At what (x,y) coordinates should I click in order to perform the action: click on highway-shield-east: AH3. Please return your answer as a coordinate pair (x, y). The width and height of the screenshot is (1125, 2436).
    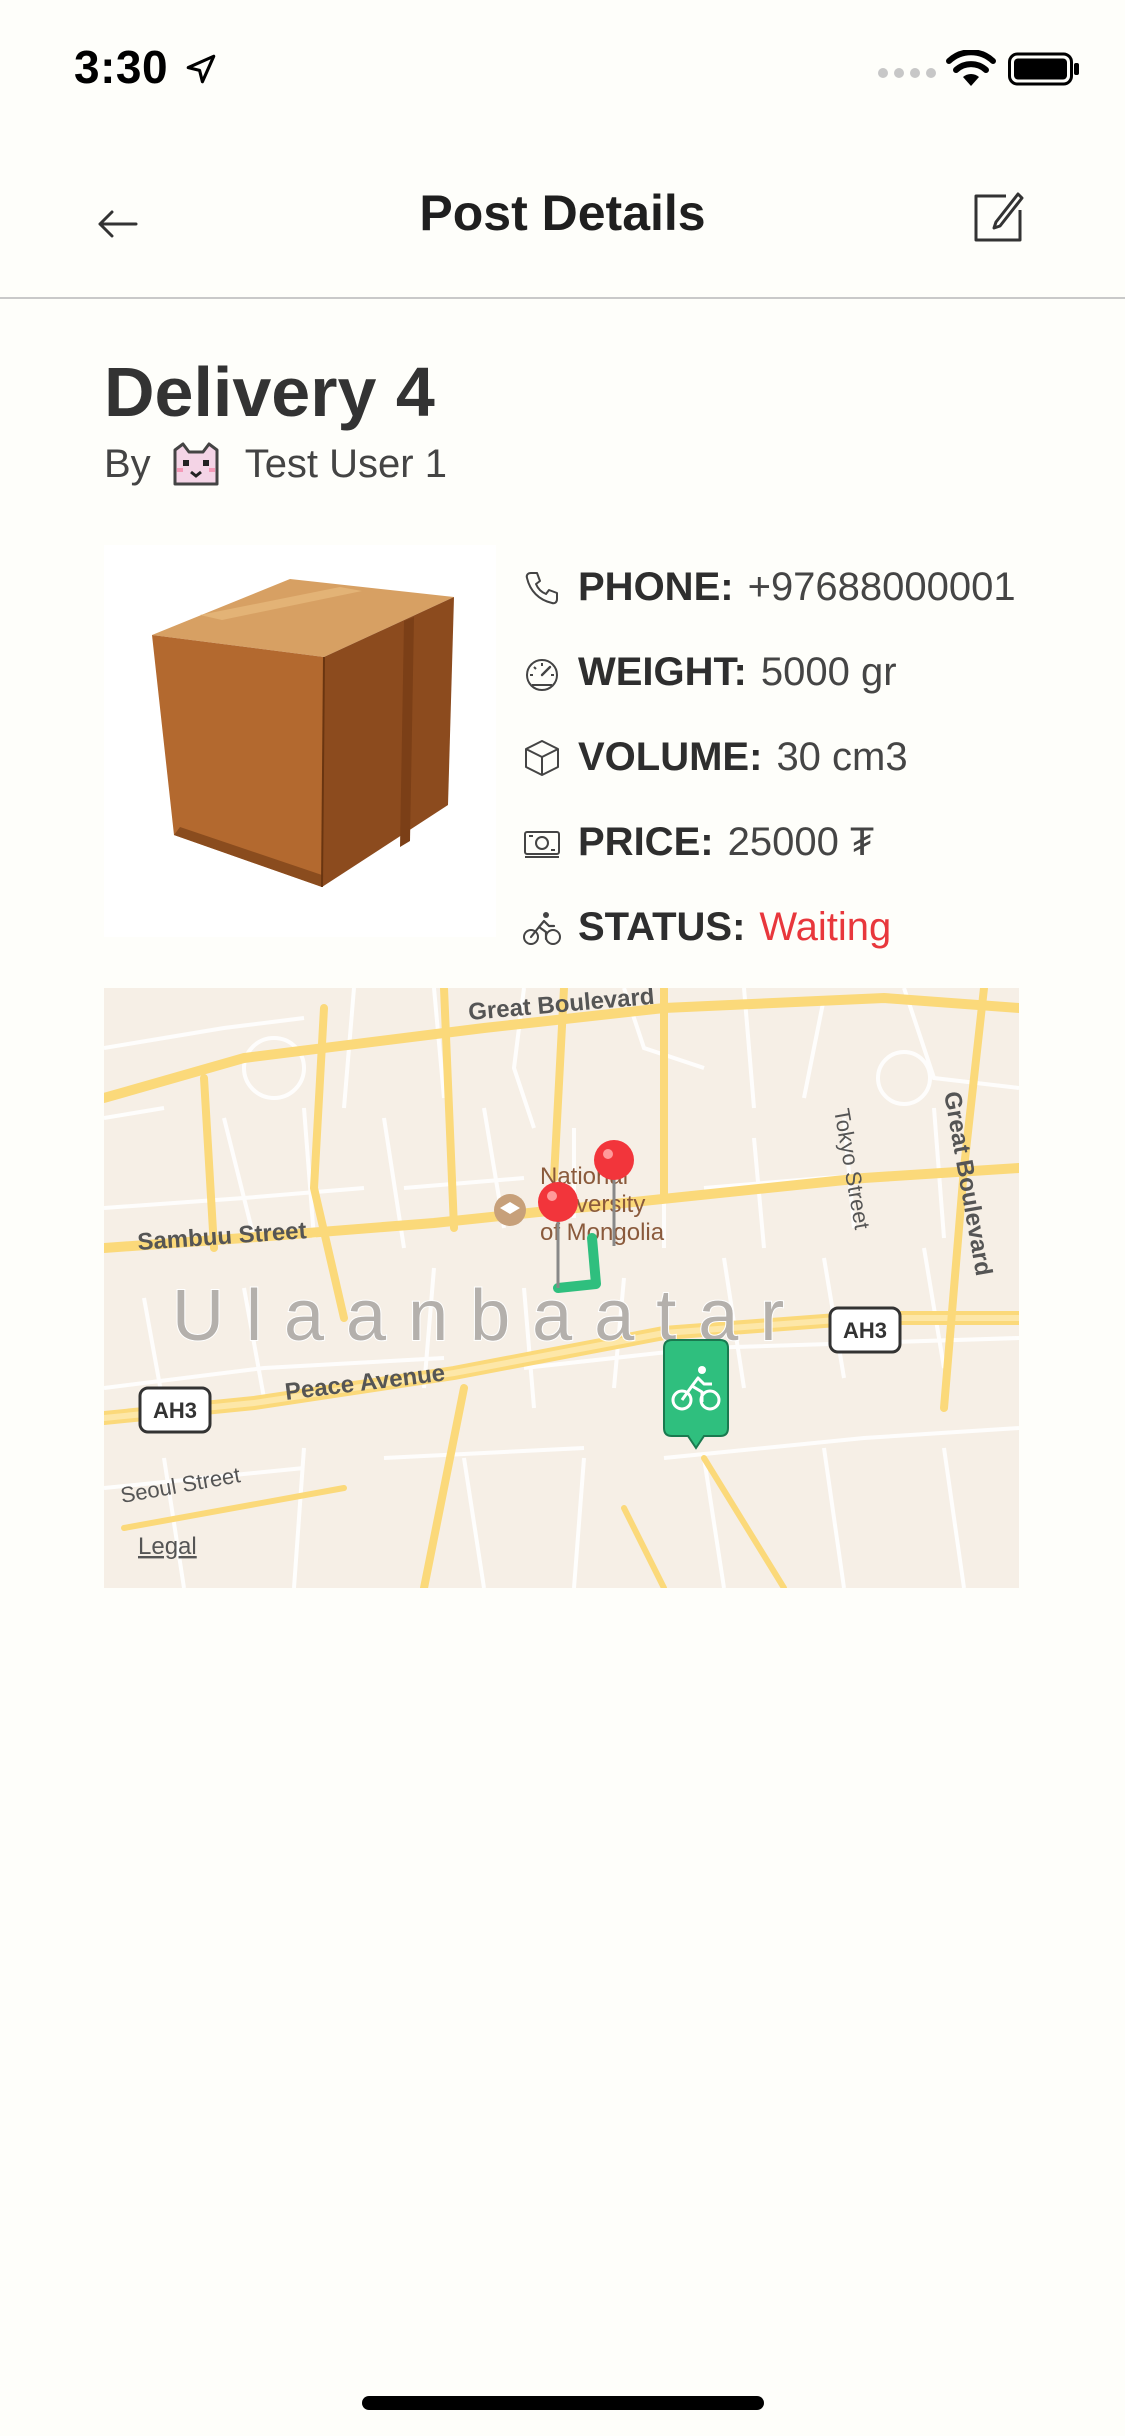
    Looking at the image, I should click on (865, 1330).